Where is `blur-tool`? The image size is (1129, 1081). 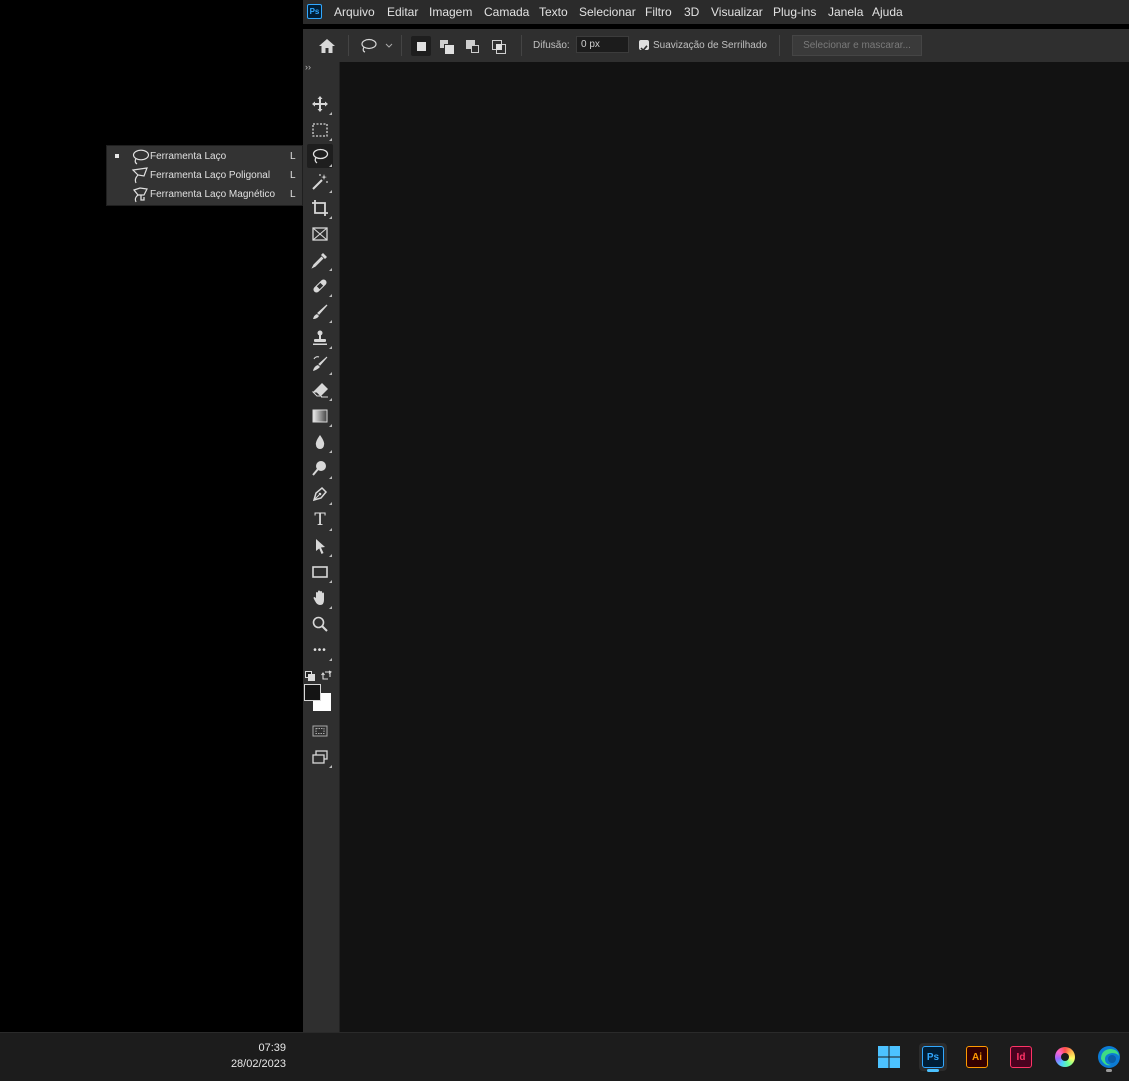 blur-tool is located at coordinates (320, 442).